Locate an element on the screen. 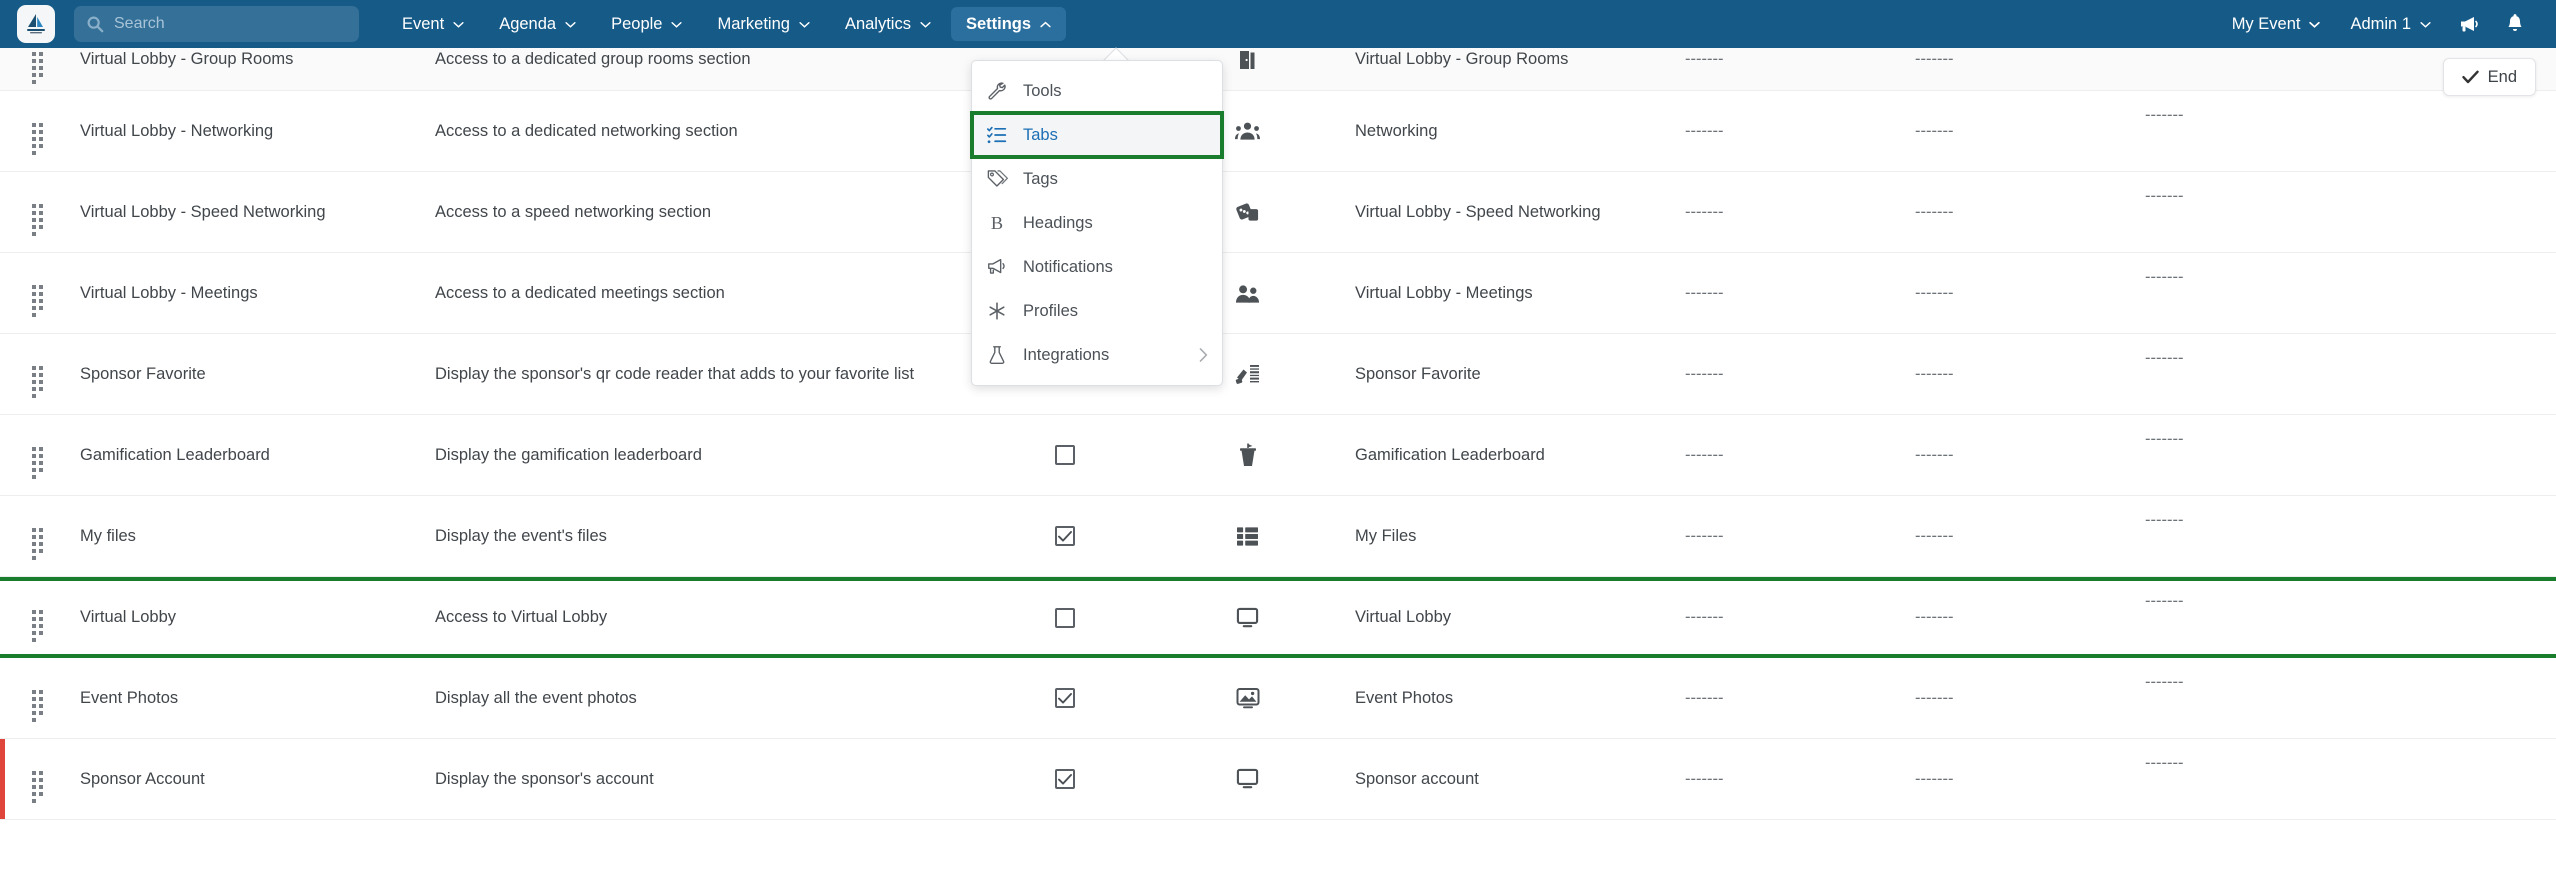  notifications-button is located at coordinates (2515, 24).